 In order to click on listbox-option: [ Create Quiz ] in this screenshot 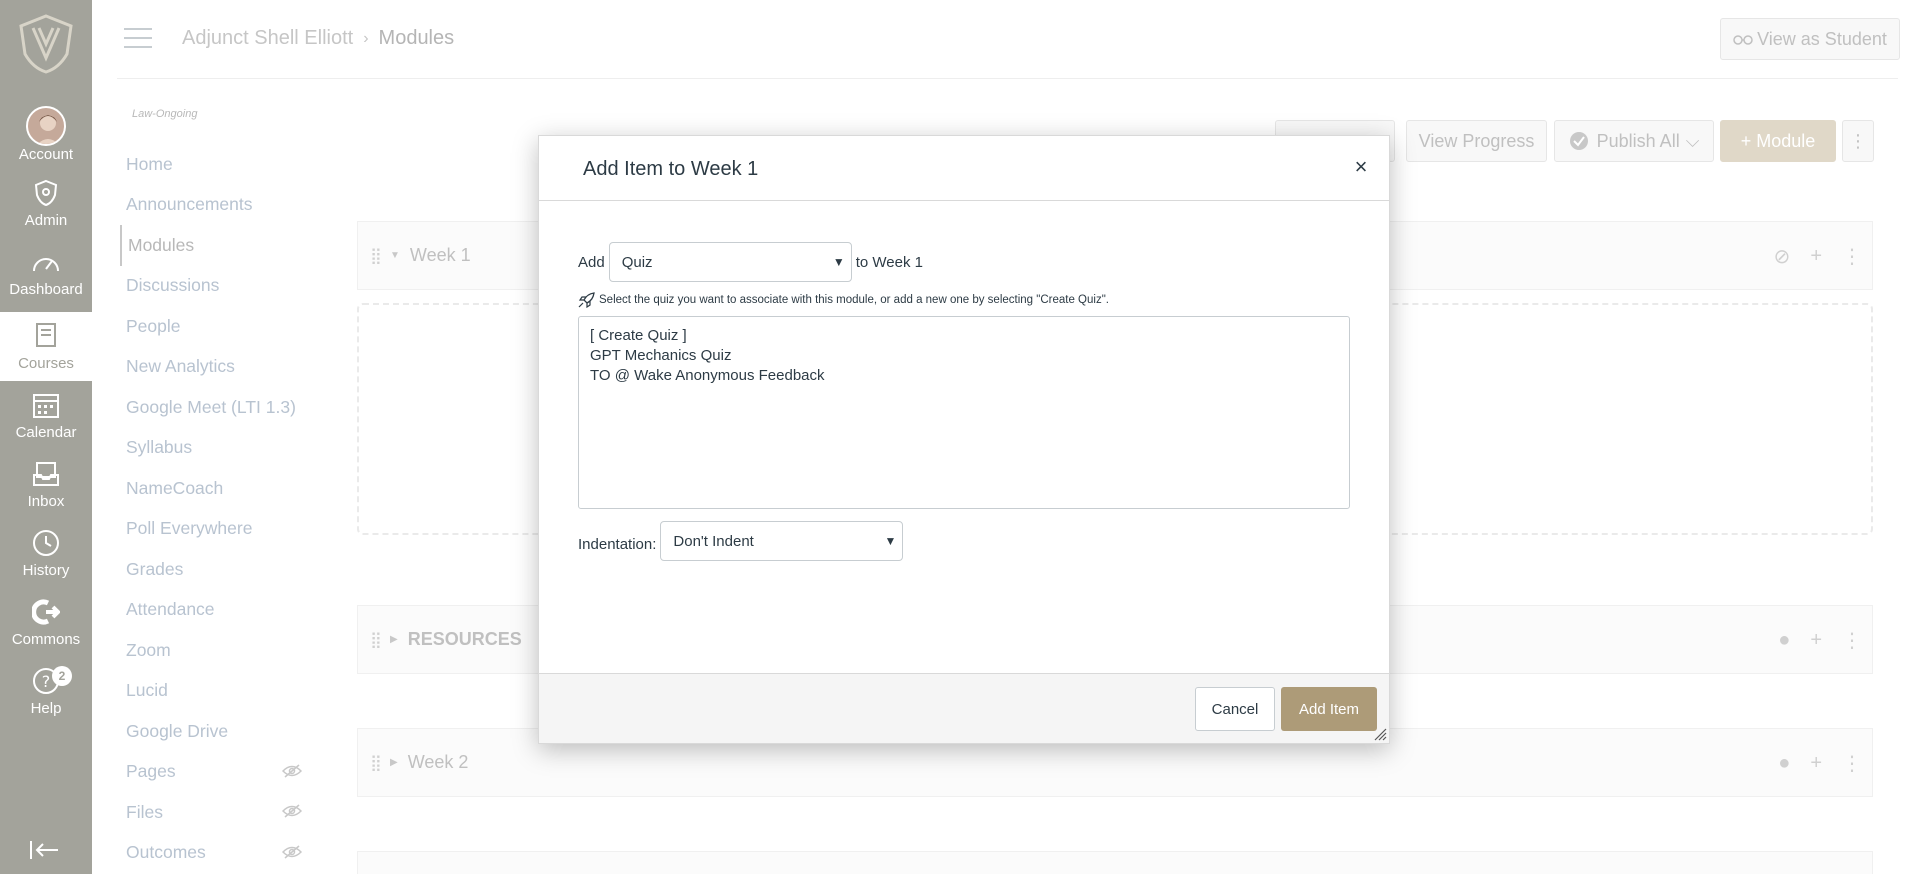, I will do `click(964, 336)`.